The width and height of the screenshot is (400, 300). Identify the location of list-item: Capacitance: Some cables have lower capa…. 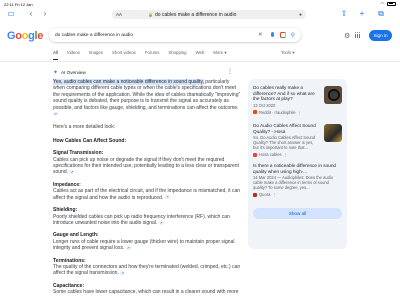
(147, 289).